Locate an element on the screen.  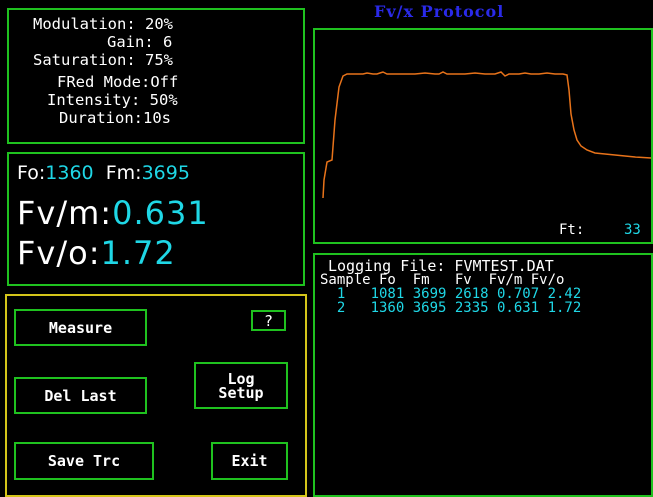
logging-file-line: Logging File: FVMTEST.DAT is located at coordinates (441, 266).